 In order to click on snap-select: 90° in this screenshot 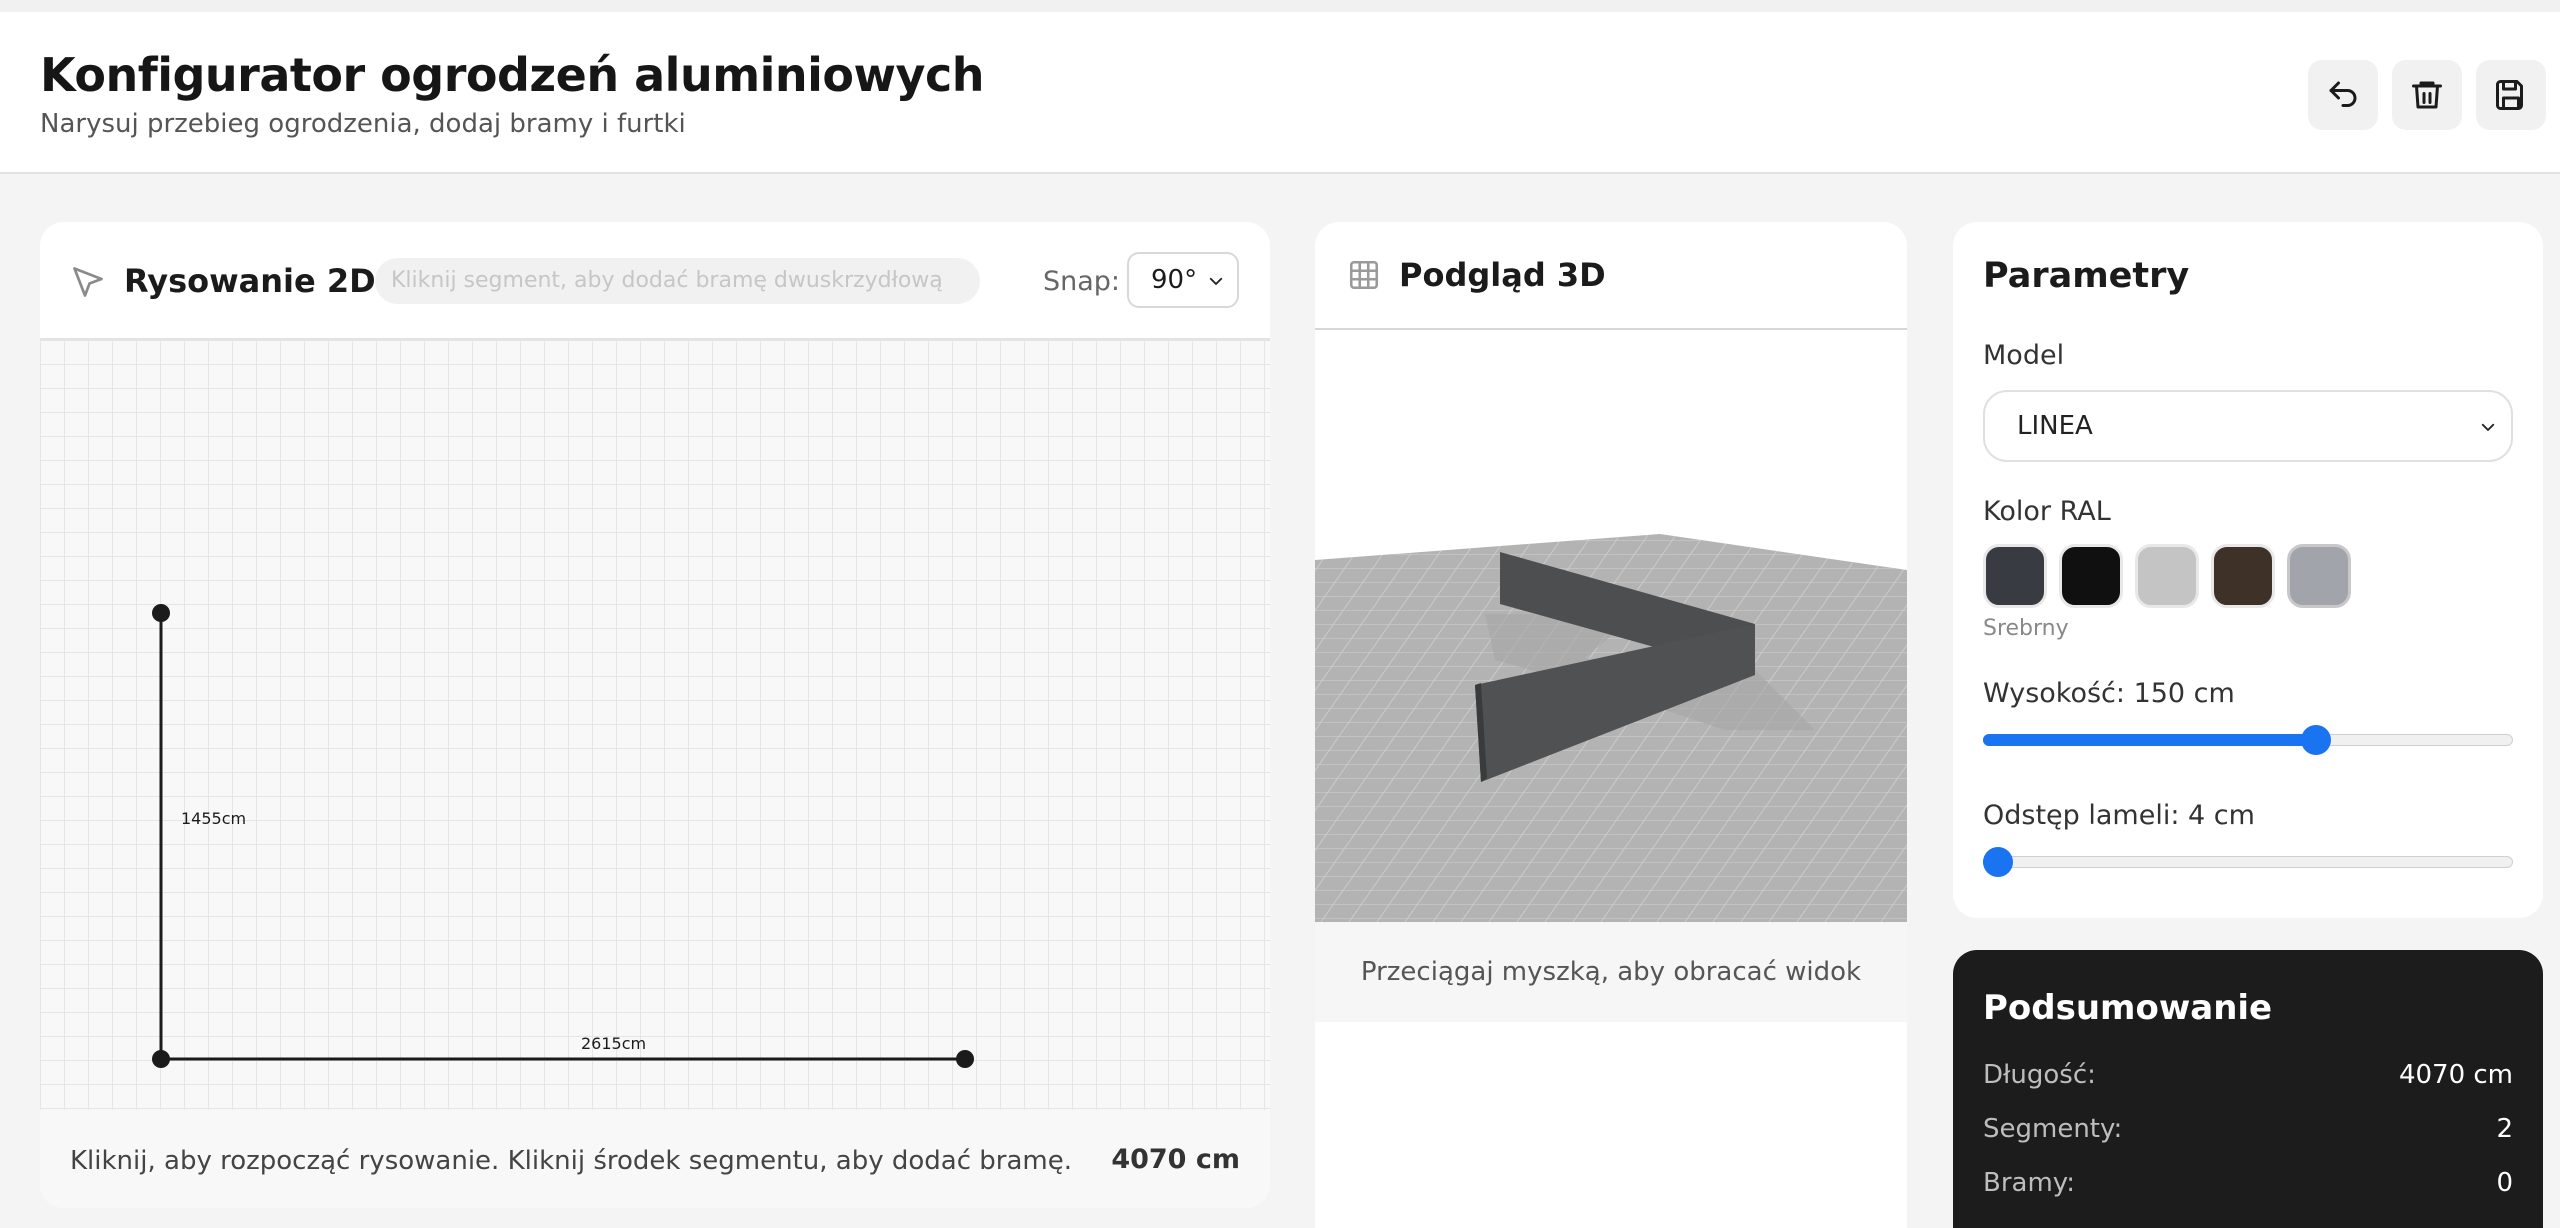, I will do `click(1183, 280)`.